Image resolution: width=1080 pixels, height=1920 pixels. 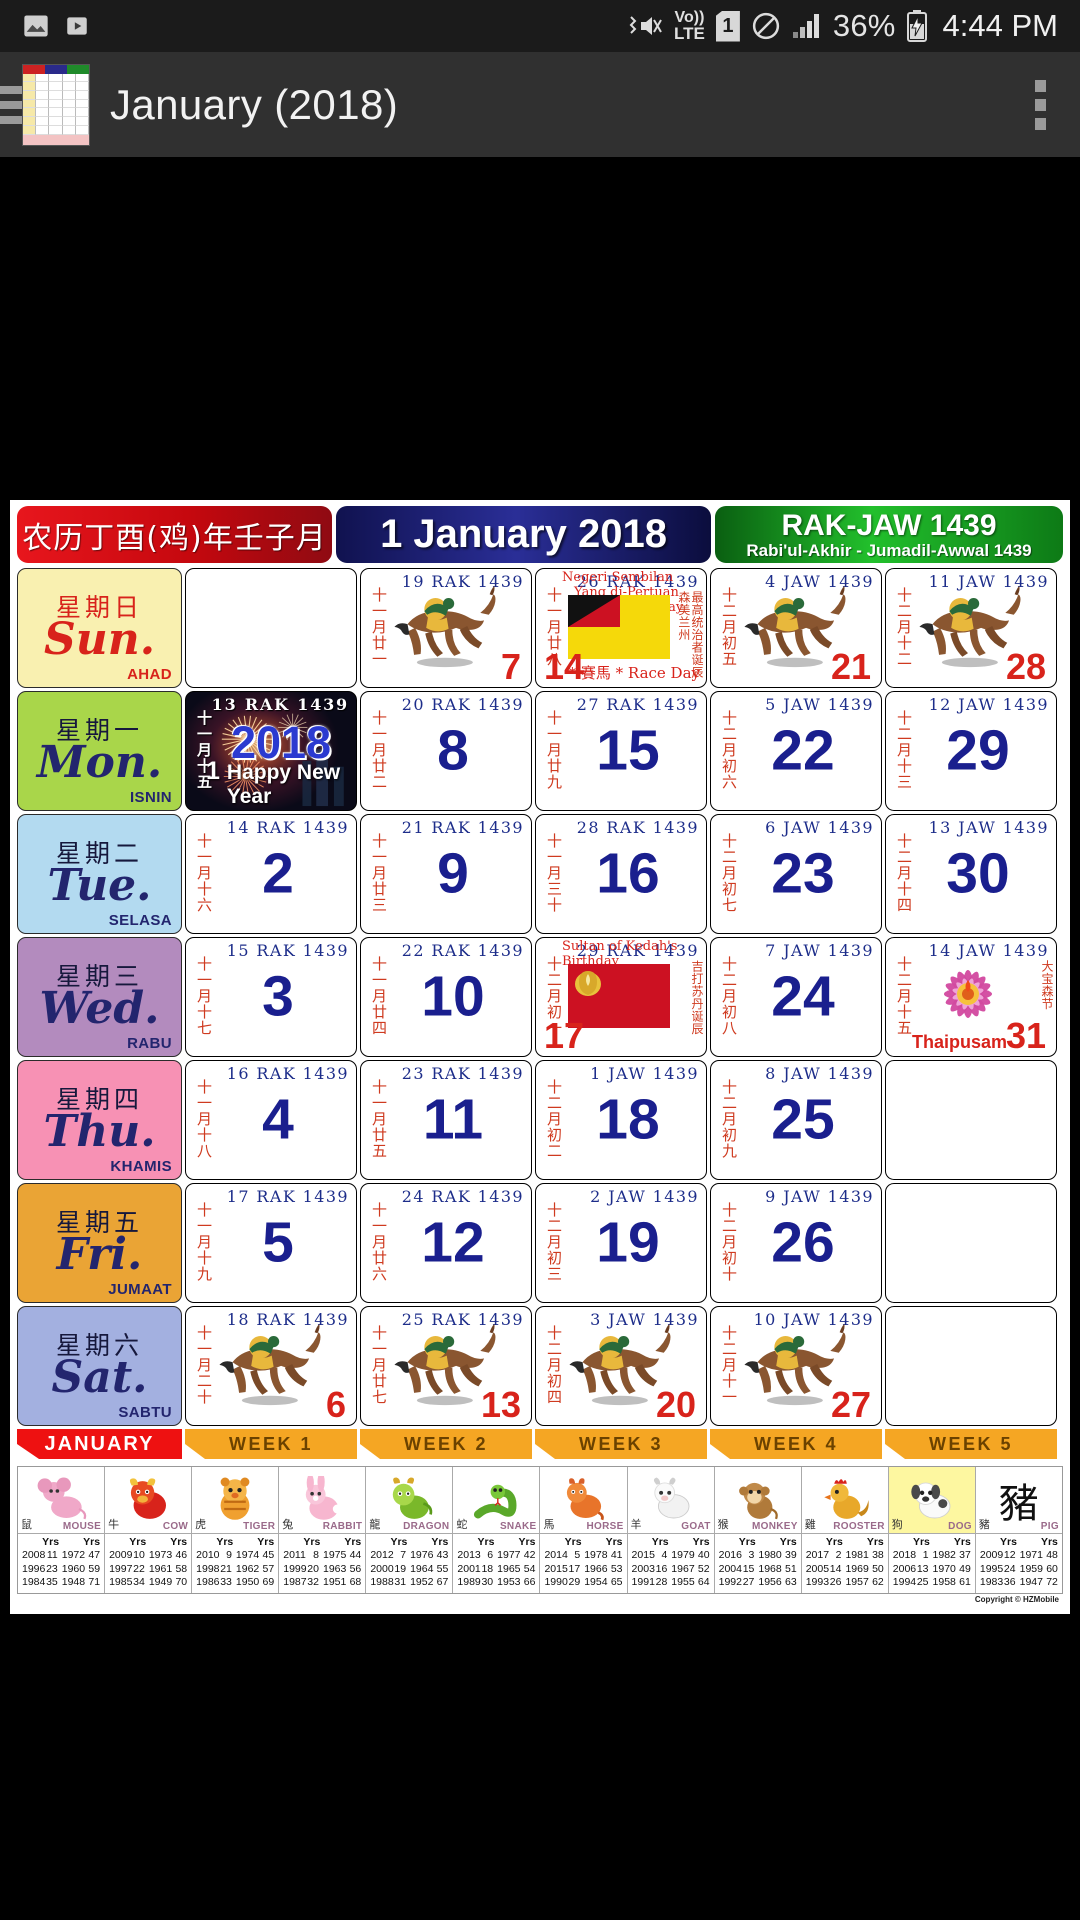 What do you see at coordinates (628, 1242) in the screenshot?
I see `day-number: 19` at bounding box center [628, 1242].